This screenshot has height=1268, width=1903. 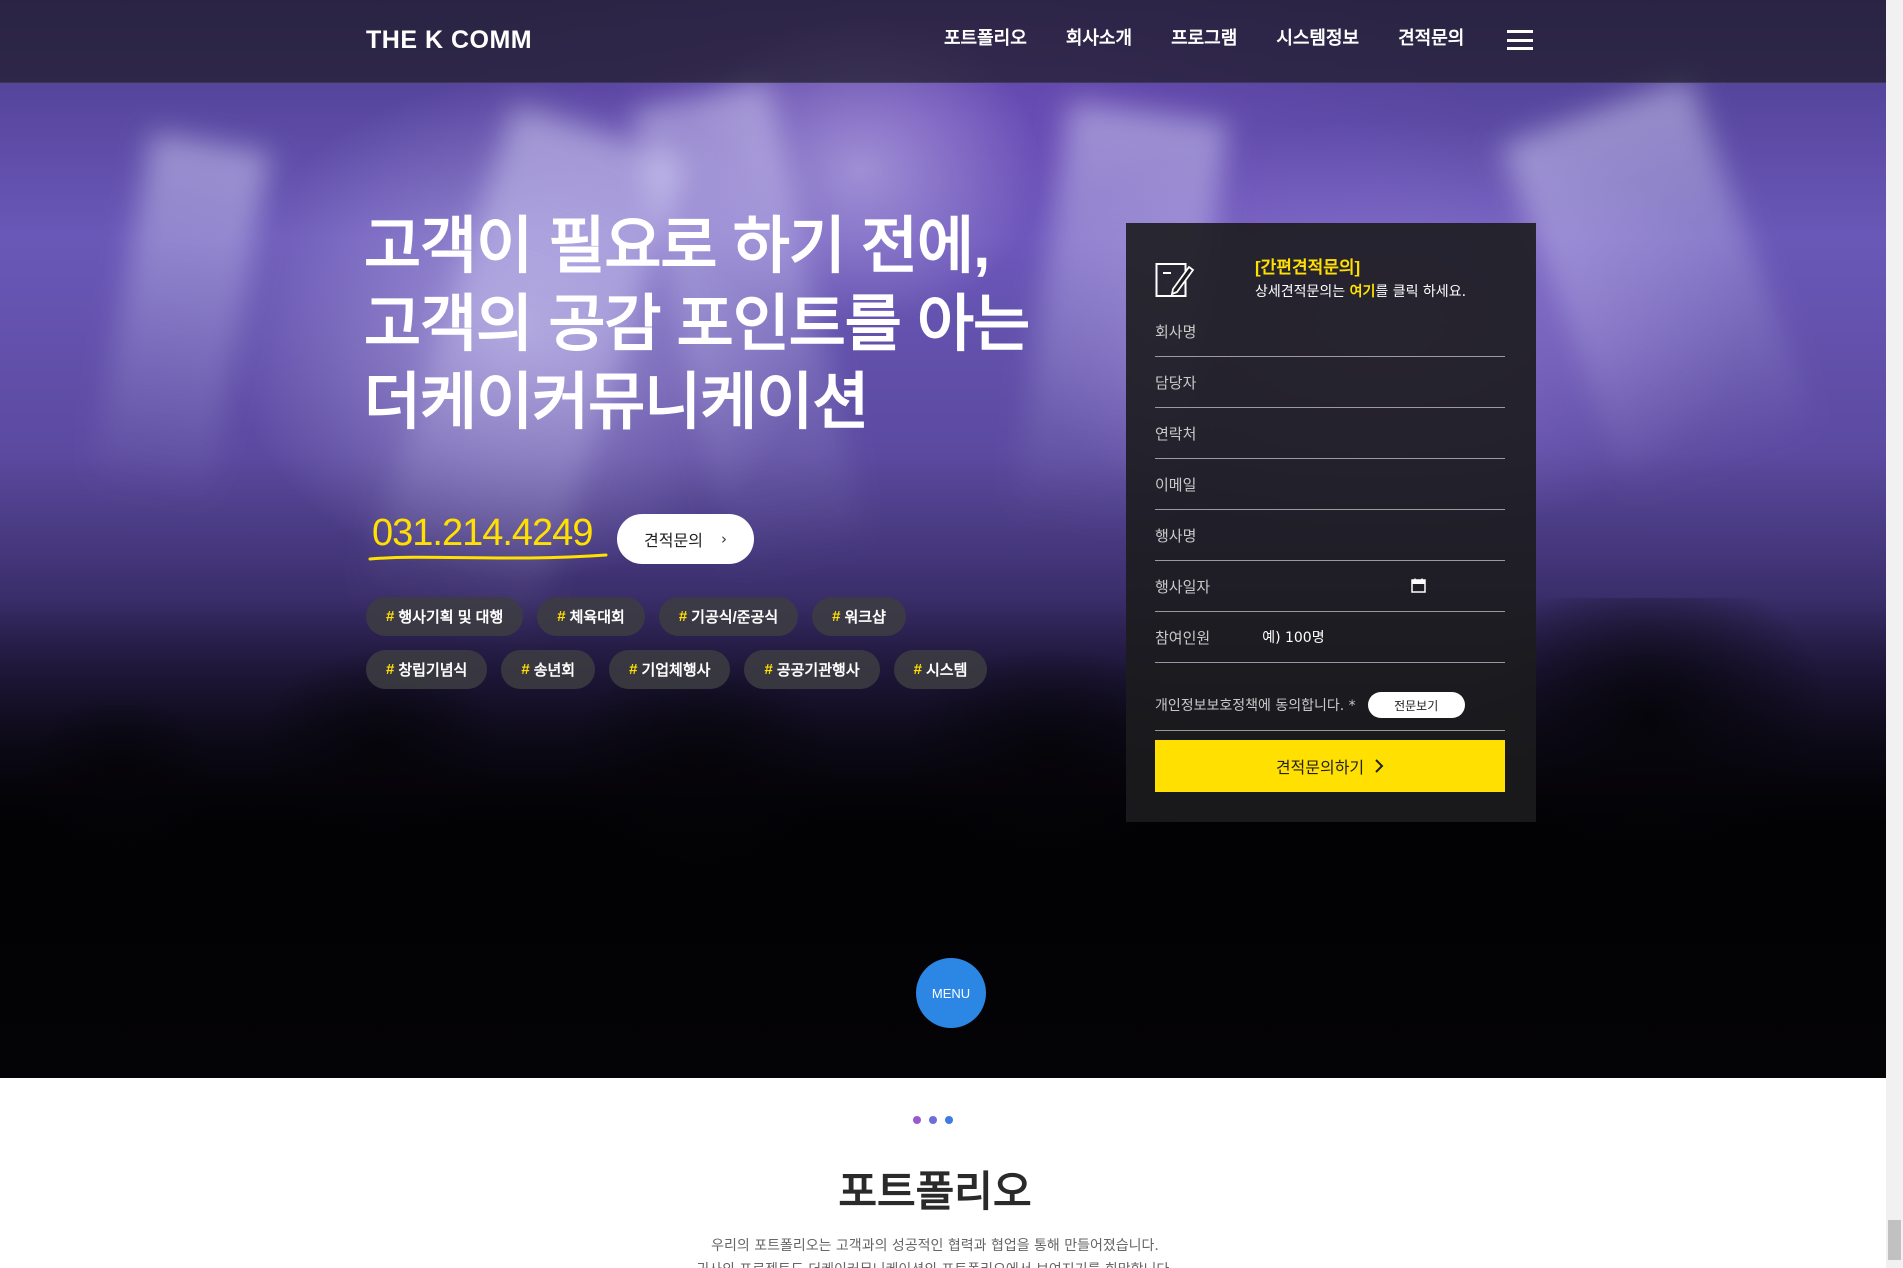 I want to click on page-scrollbar, so click(x=1894, y=634).